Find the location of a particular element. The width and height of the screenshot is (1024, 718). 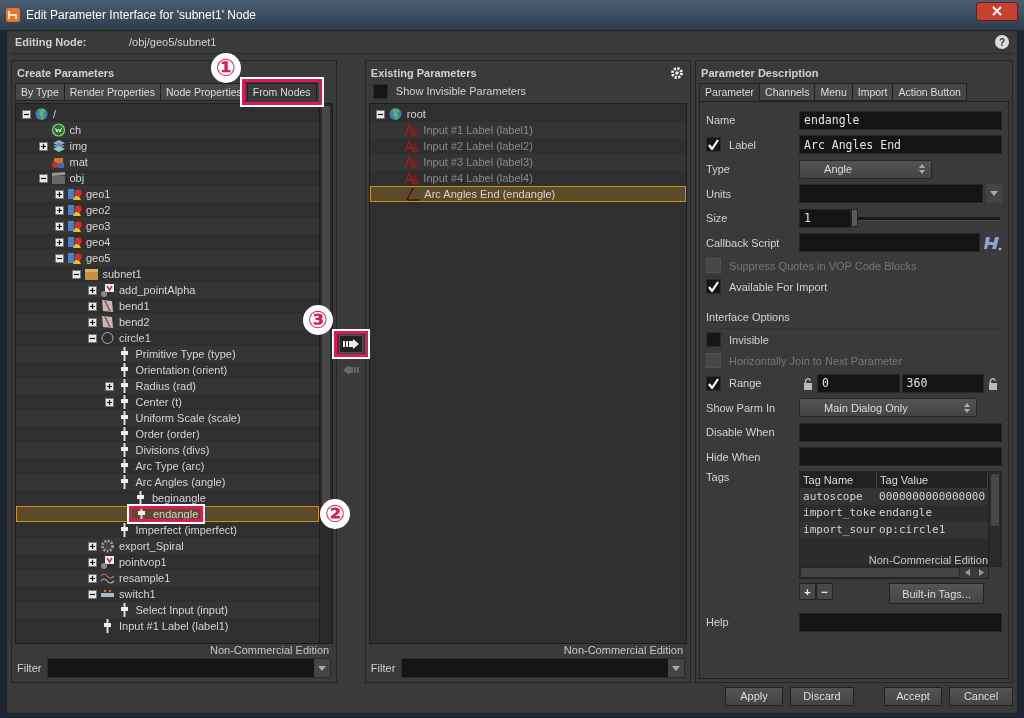

window-title: Edit Parameter Interface for 'subnet1' Node is located at coordinates (142, 15).